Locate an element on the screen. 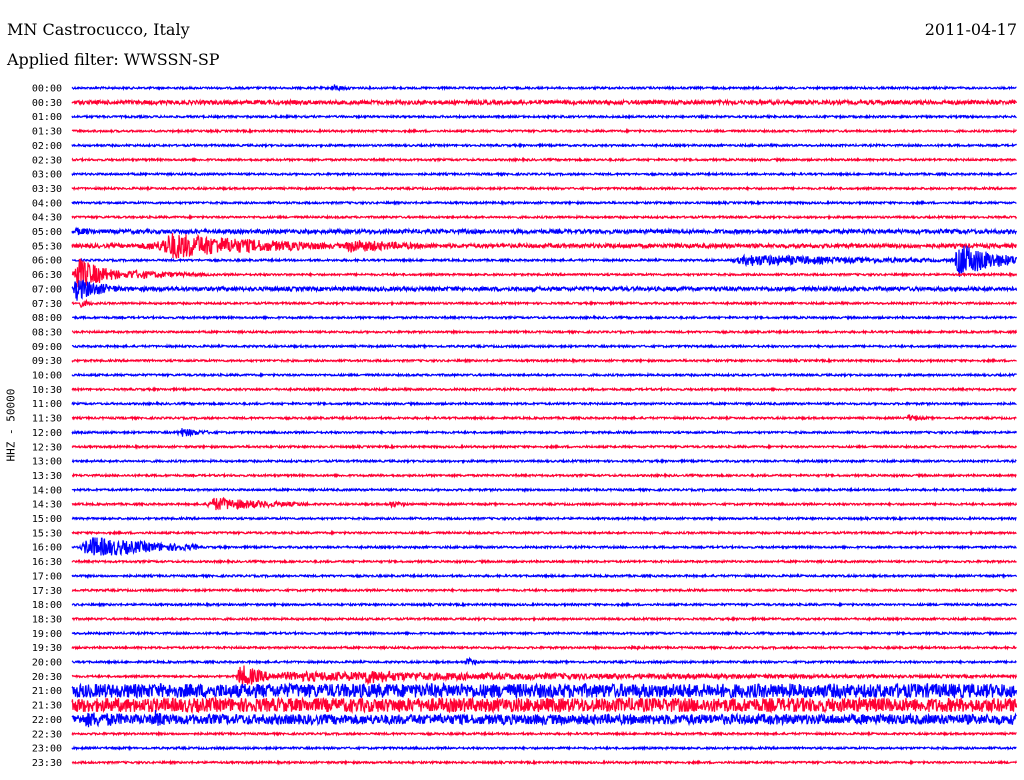 The image size is (1024, 780). row-label-8: 04:00 is located at coordinates (47, 203).